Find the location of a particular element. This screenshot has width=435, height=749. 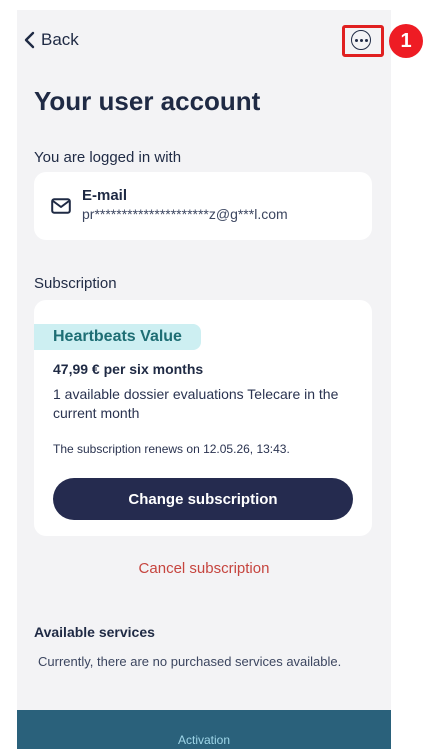

cancel-subscription-link: Cancel subscription is located at coordinates (204, 568).